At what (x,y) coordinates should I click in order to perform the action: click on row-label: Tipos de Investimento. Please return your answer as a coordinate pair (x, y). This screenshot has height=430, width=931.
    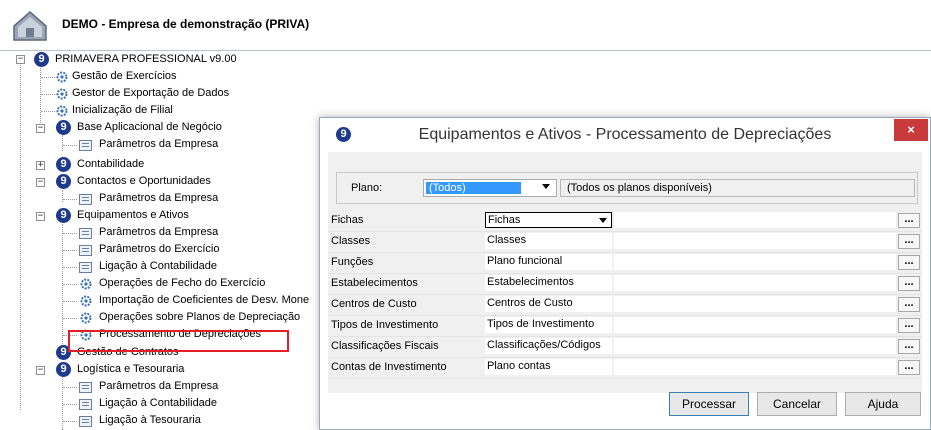
    Looking at the image, I should click on (385, 325).